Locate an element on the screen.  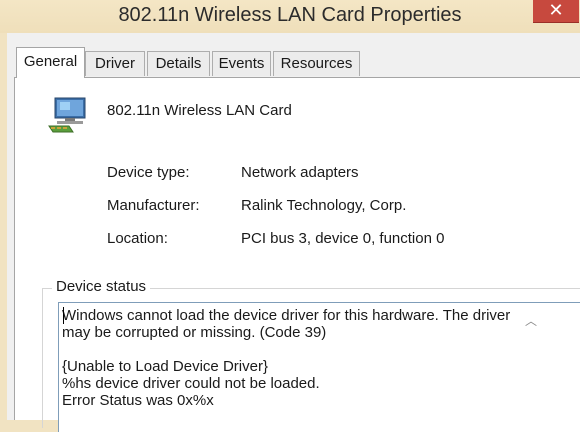
title-bar: 802.11n Wireless LAN Card Properties ✕ is located at coordinates (290, 16).